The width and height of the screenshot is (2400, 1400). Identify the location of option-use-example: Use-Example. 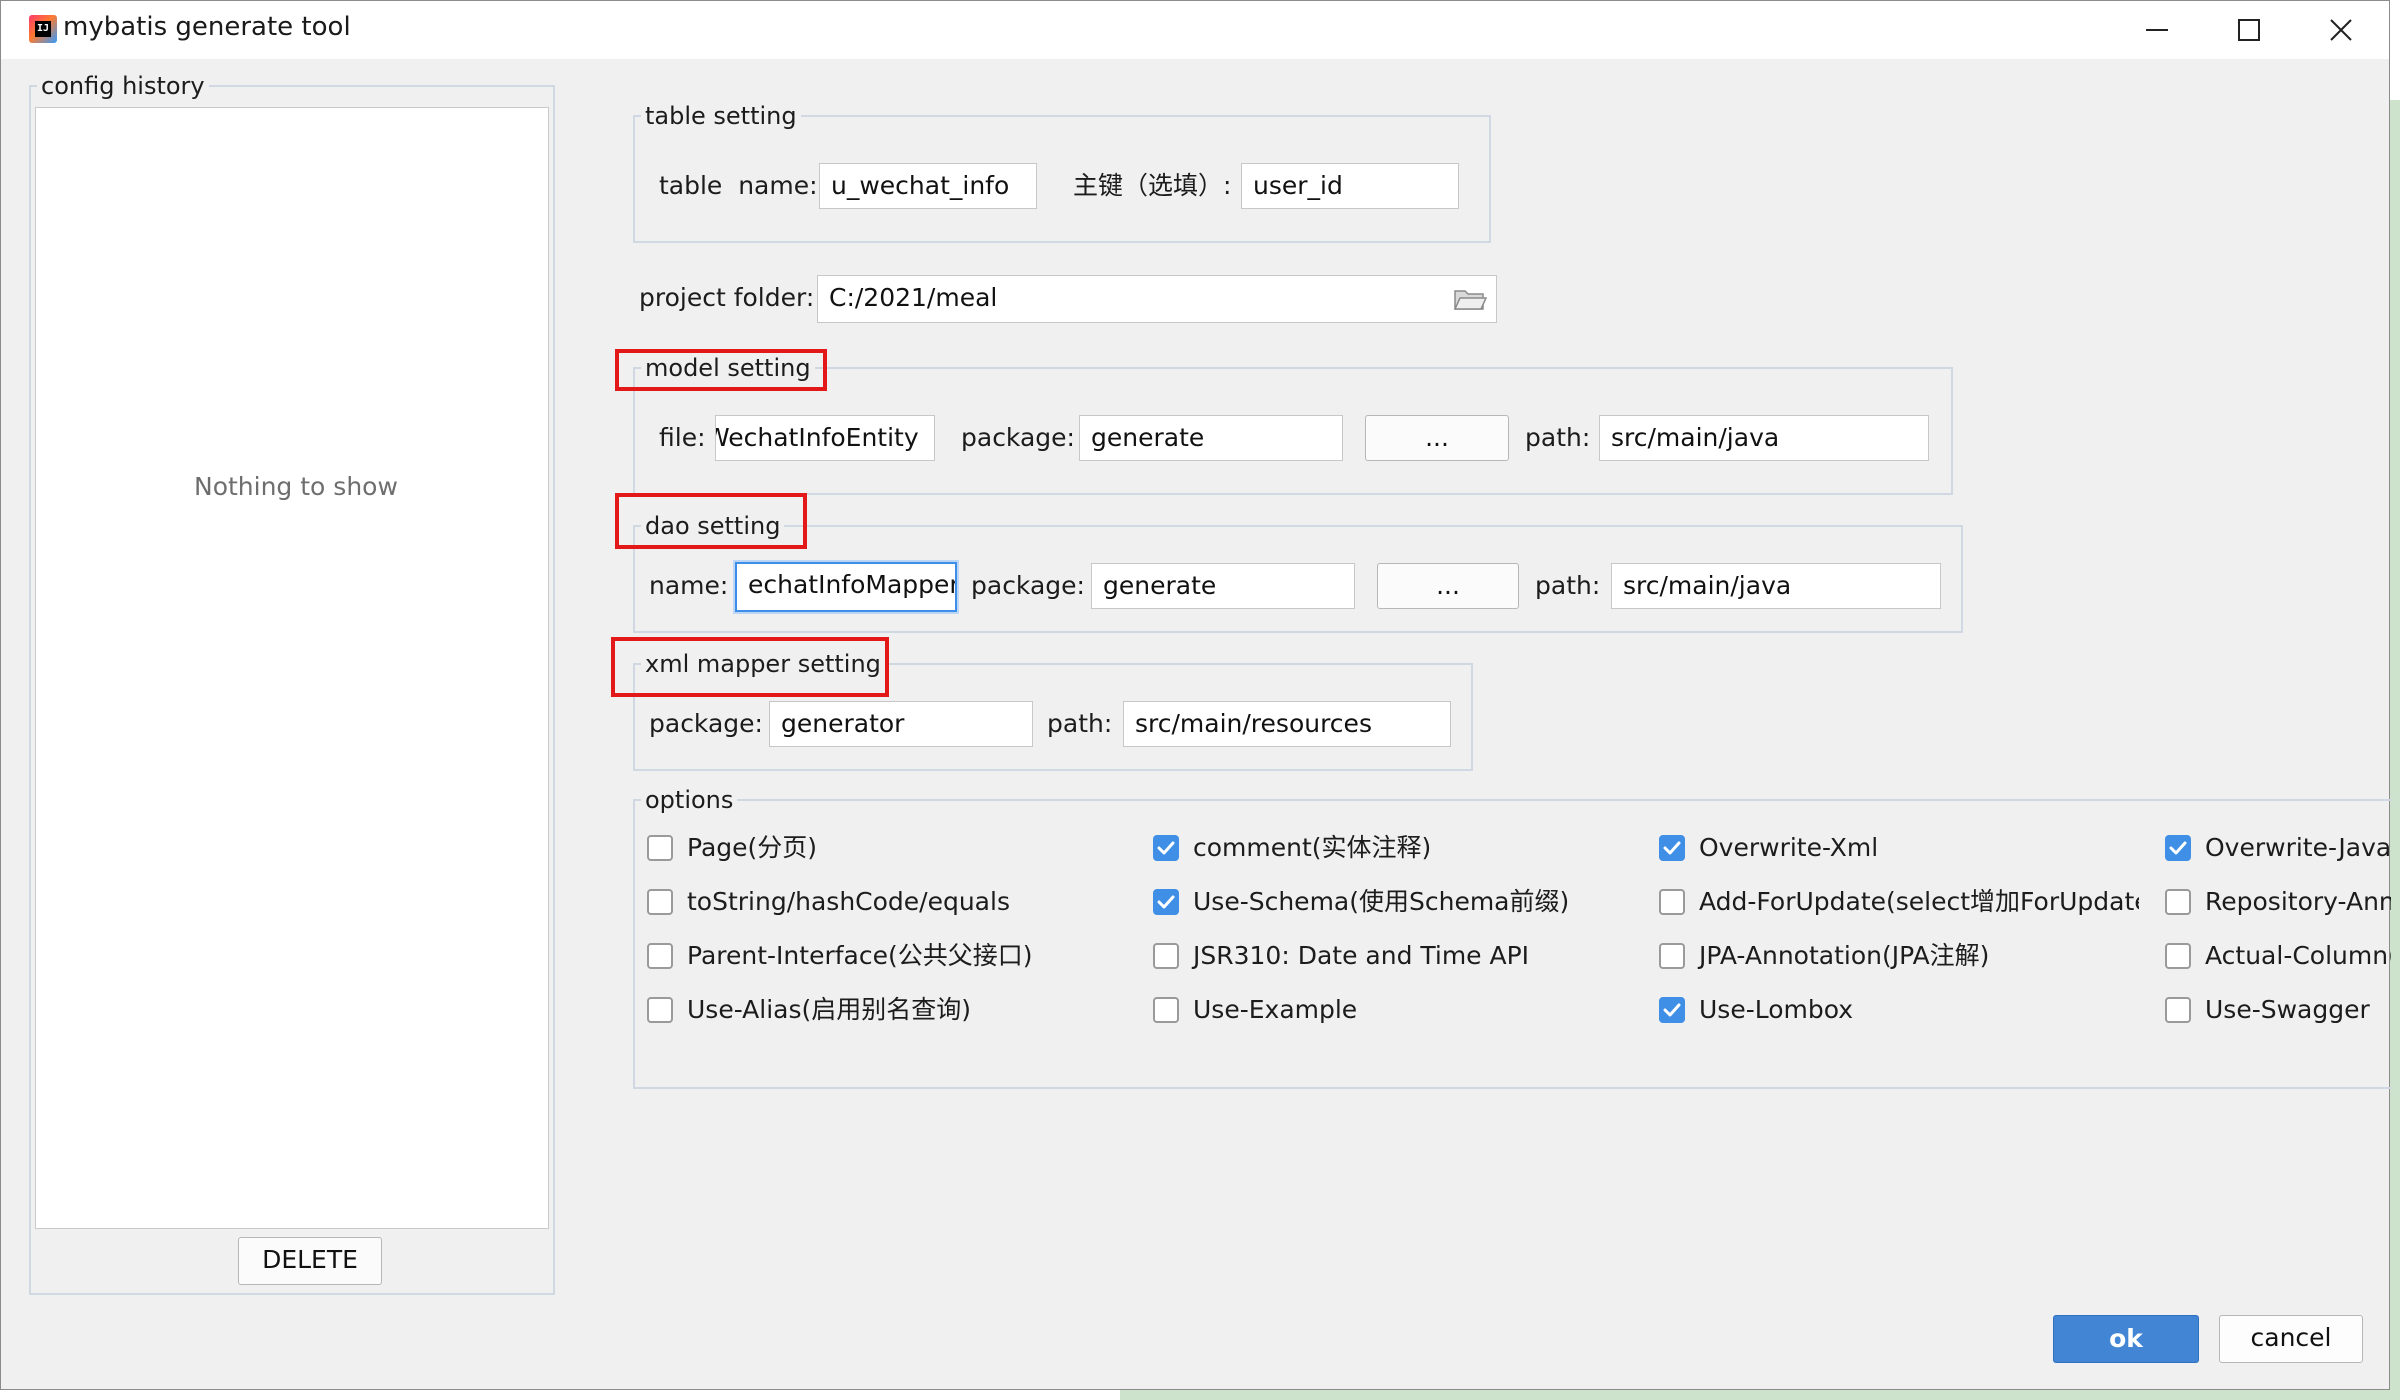
(1393, 1013).